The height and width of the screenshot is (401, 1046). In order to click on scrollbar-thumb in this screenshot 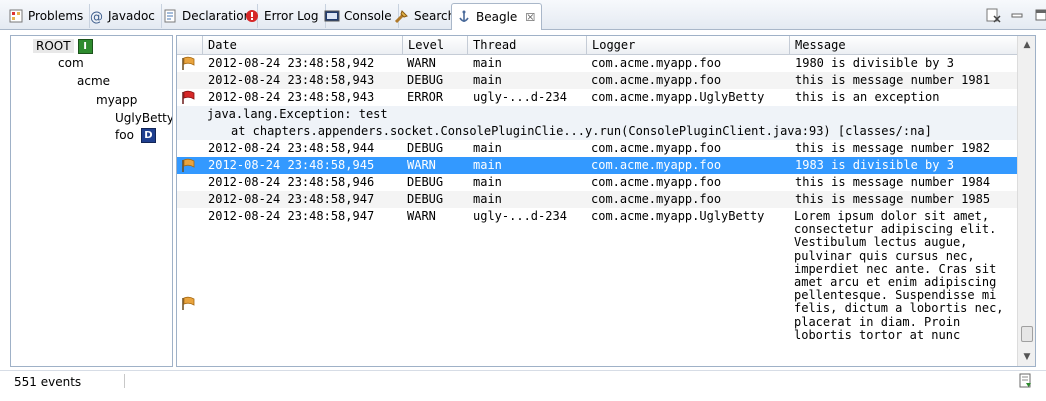, I will do `click(1027, 334)`.